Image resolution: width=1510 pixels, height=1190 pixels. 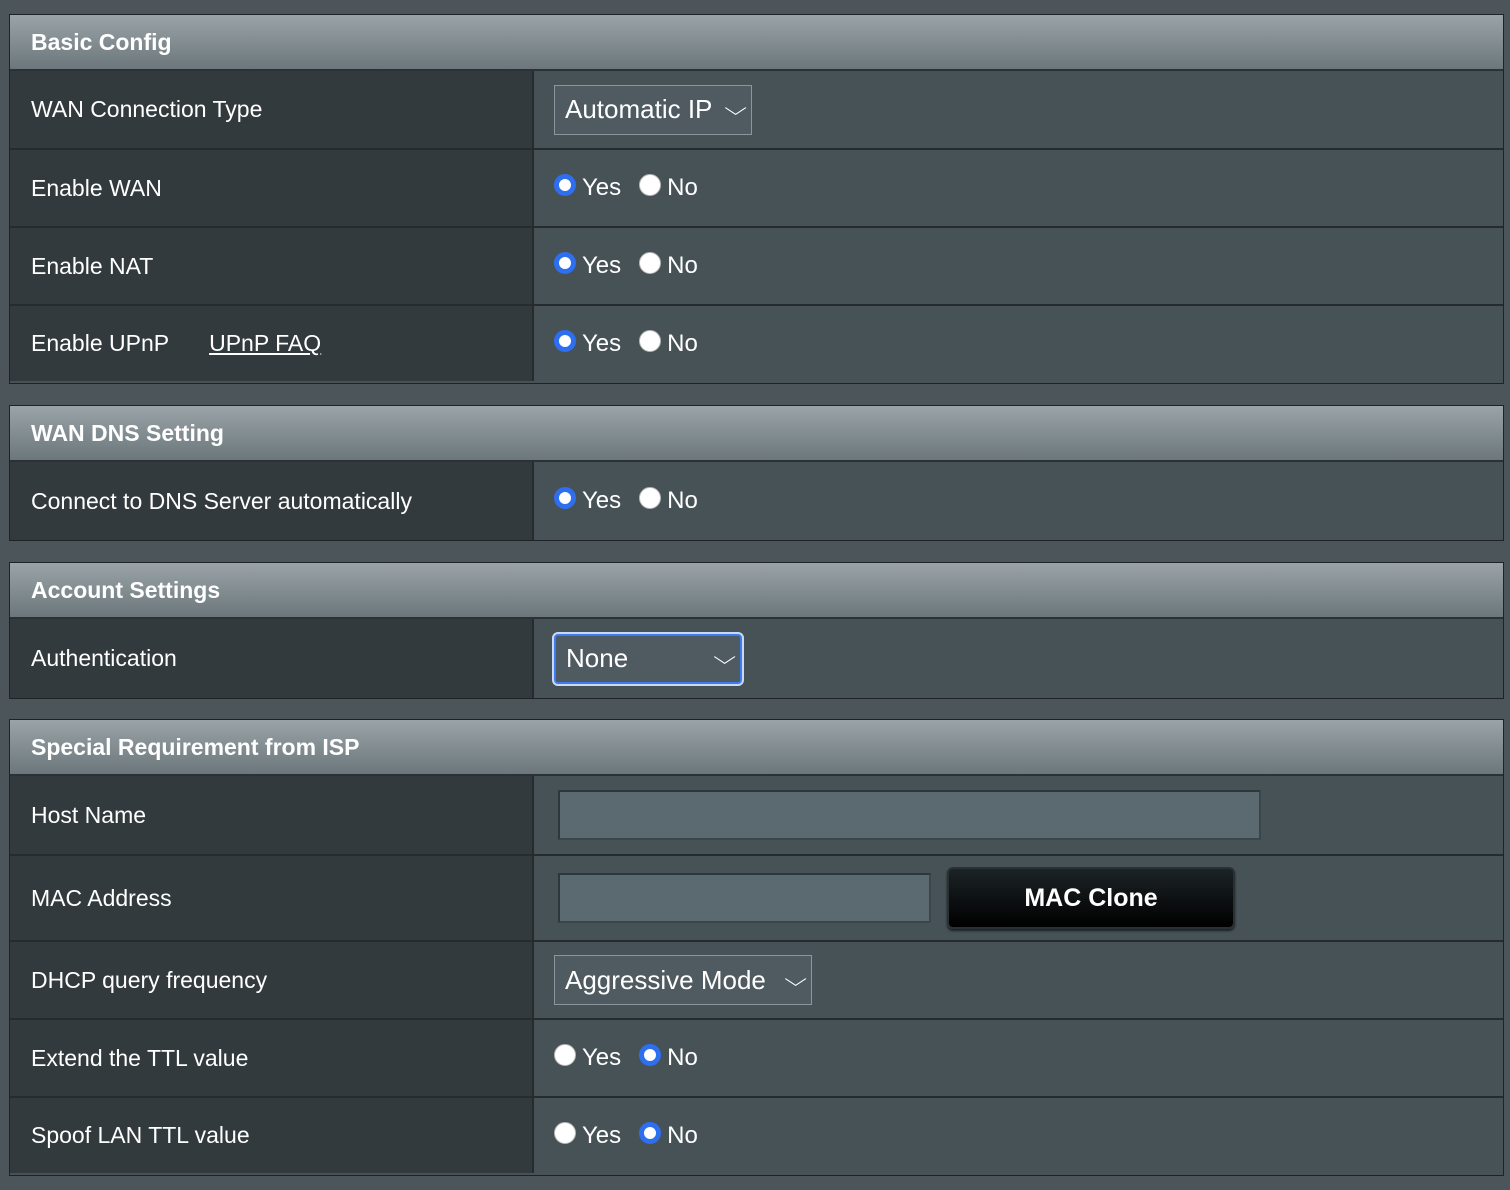 I want to click on section-title: Basic Config, so click(x=756, y=43).